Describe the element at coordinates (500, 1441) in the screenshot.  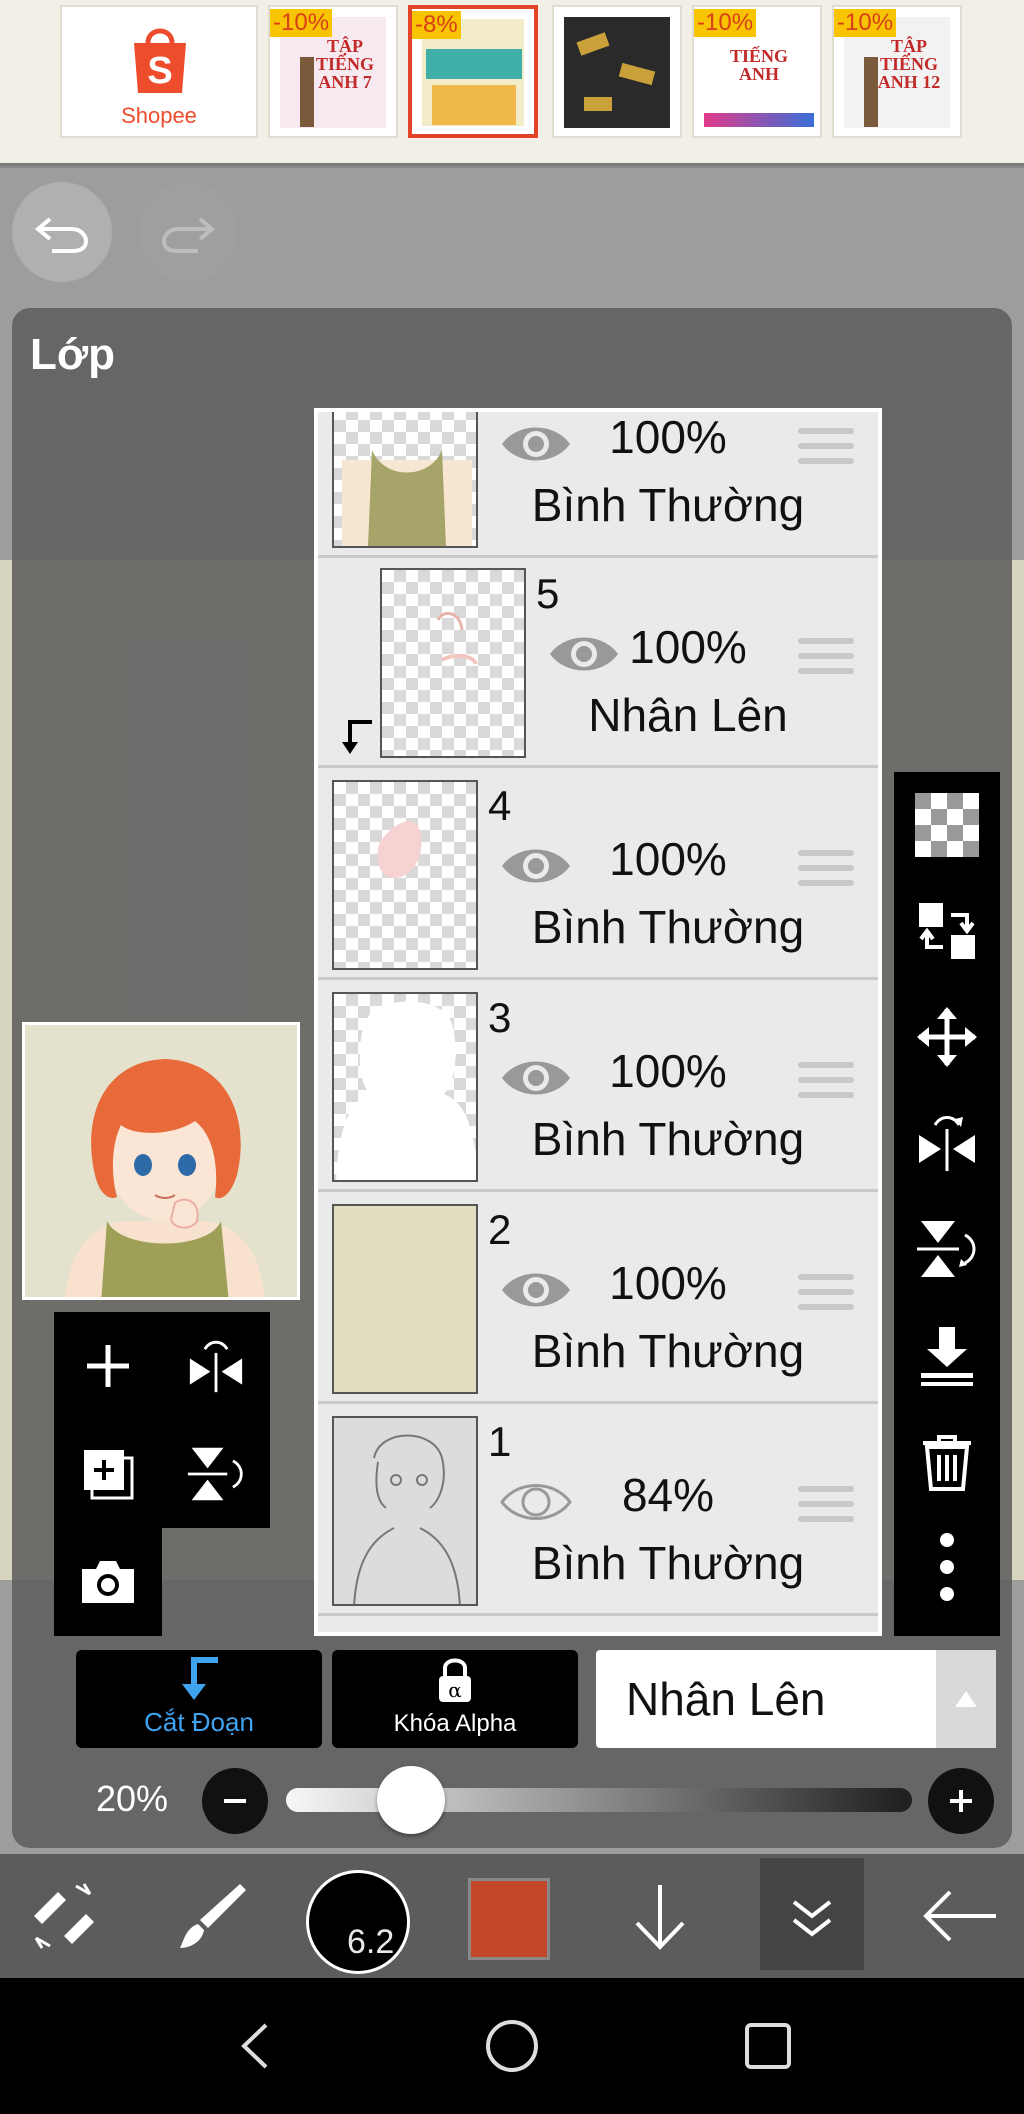
I see `layer-number: 1` at that location.